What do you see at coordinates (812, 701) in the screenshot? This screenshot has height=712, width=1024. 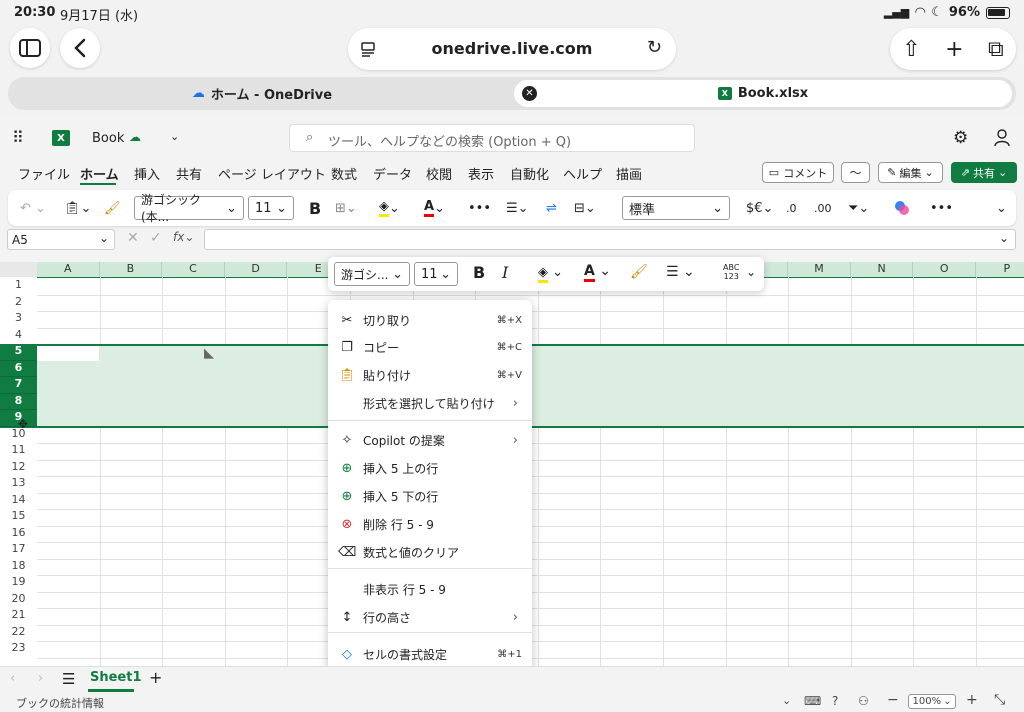 I see `keyboard-icon: ⌨` at bounding box center [812, 701].